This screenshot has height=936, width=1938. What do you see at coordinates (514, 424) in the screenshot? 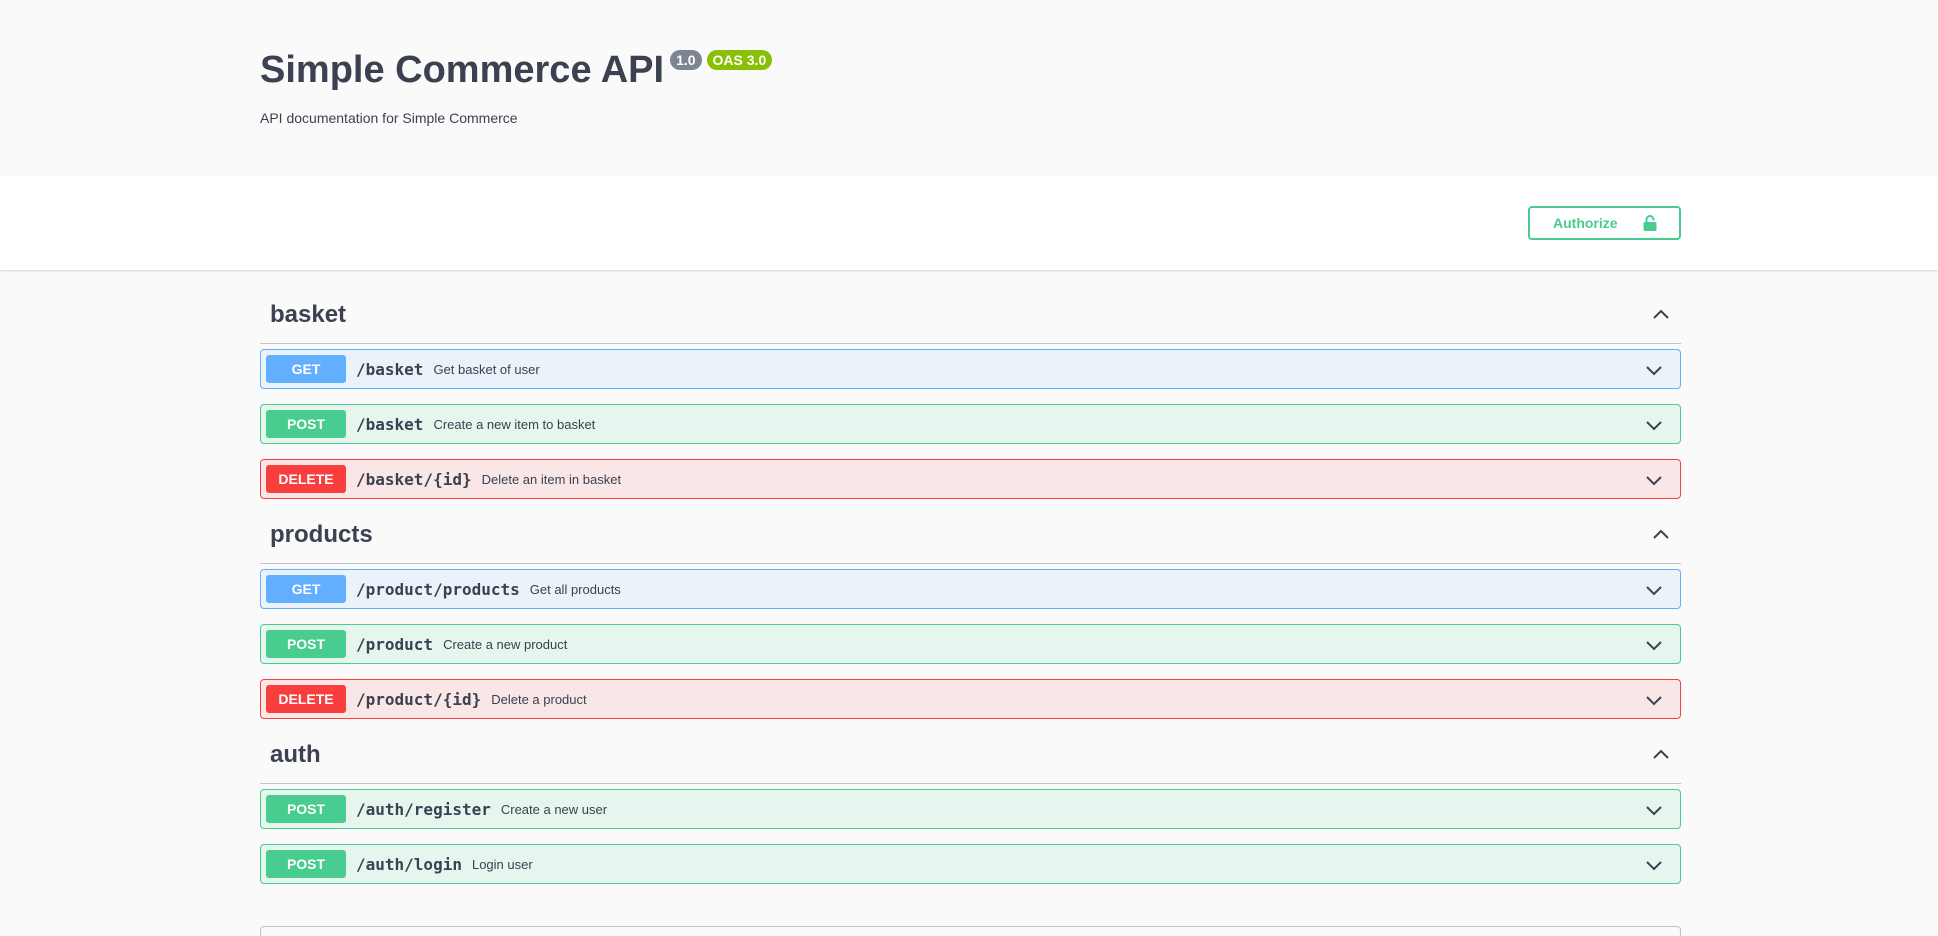
I see `operation-summary: Create a new item to basket` at bounding box center [514, 424].